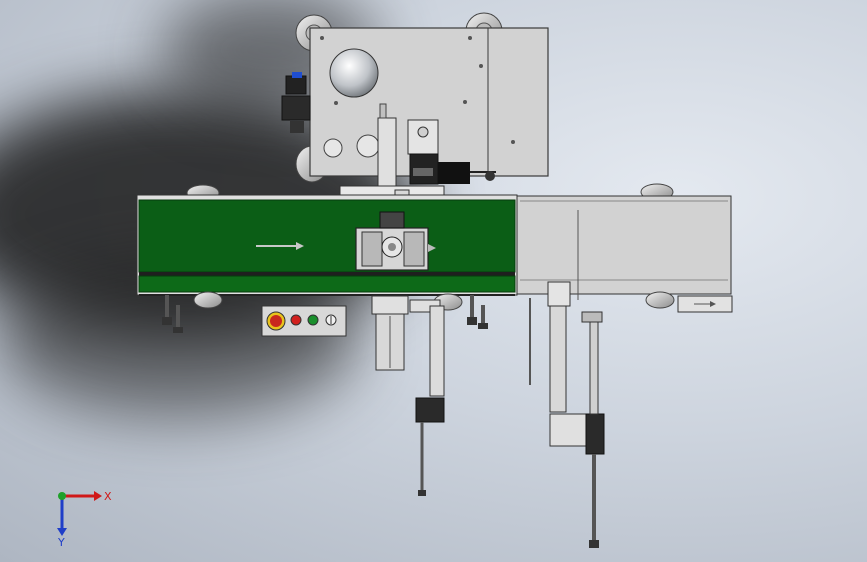 The width and height of the screenshot is (867, 562). What do you see at coordinates (61, 542) in the screenshot?
I see `y-axis-label: Y` at bounding box center [61, 542].